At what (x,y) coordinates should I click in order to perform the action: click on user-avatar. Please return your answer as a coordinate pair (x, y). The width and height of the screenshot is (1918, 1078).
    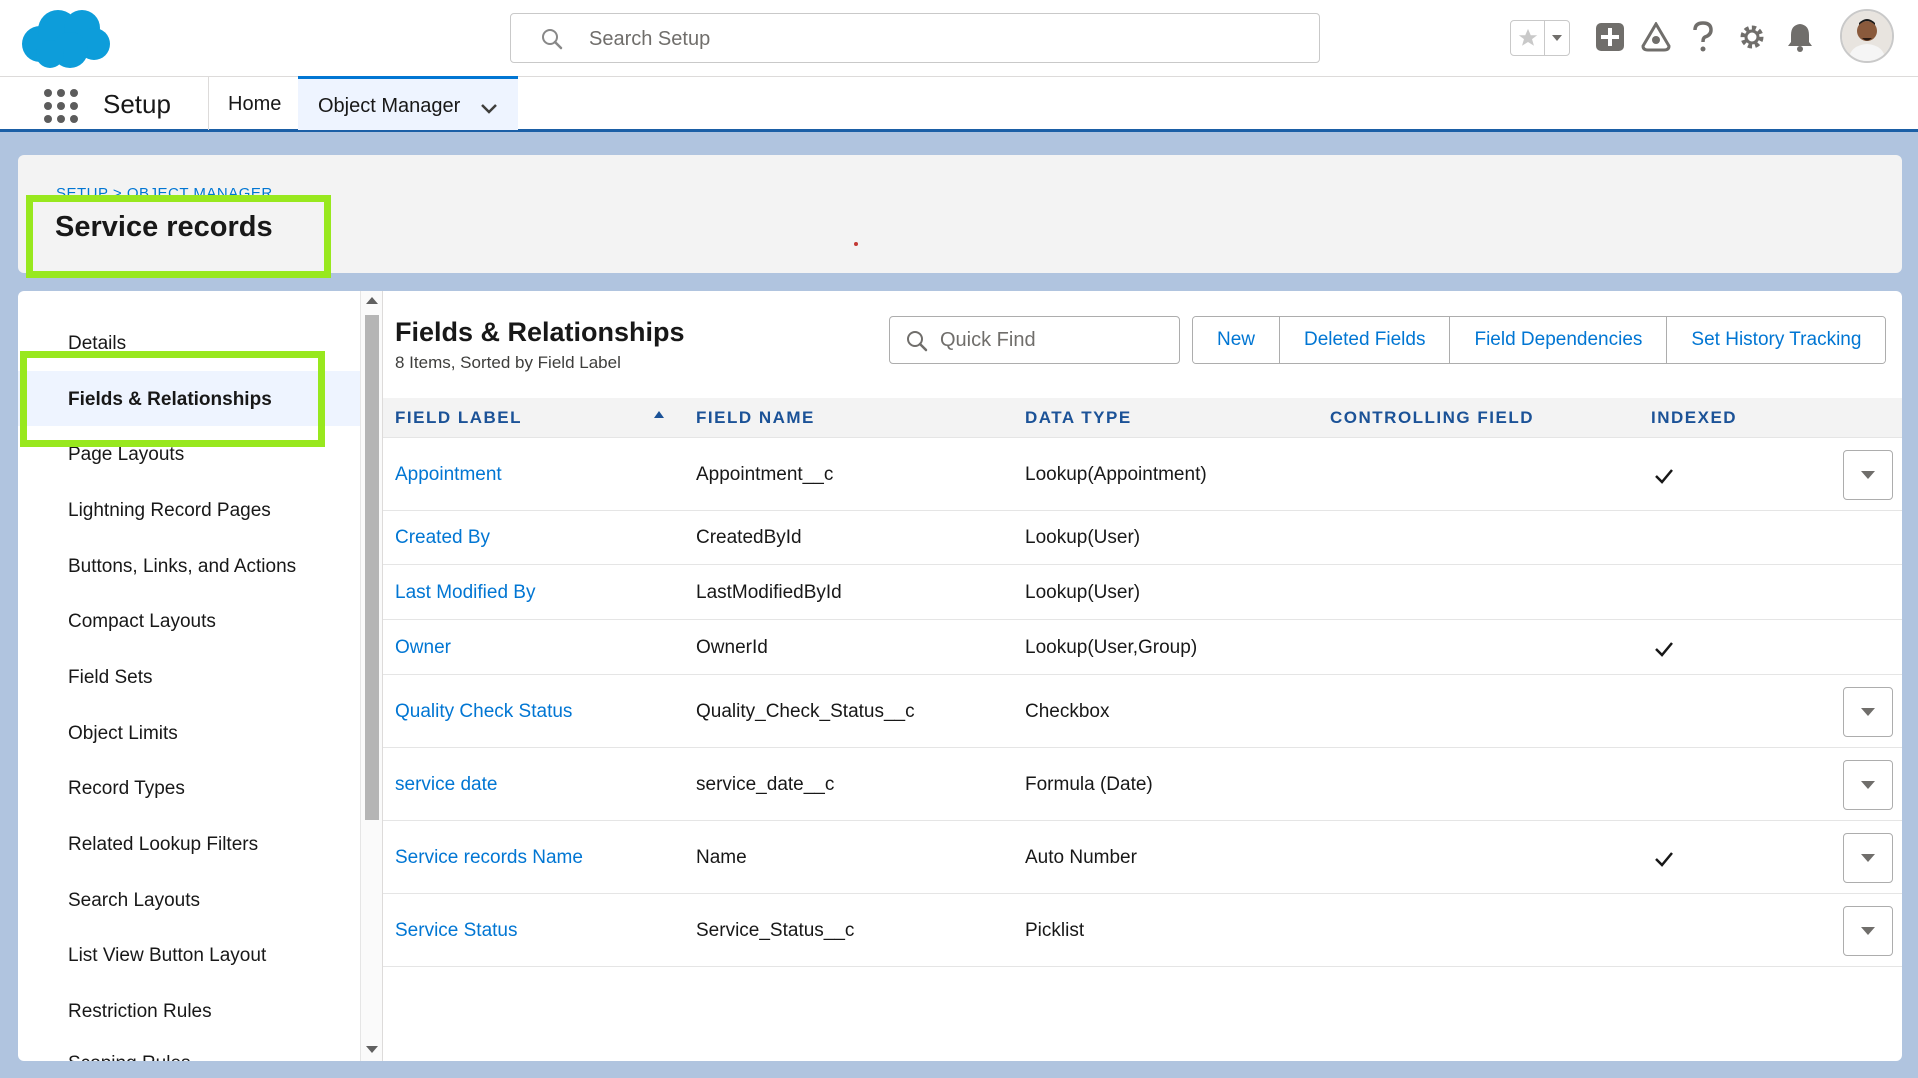
    Looking at the image, I should click on (1867, 36).